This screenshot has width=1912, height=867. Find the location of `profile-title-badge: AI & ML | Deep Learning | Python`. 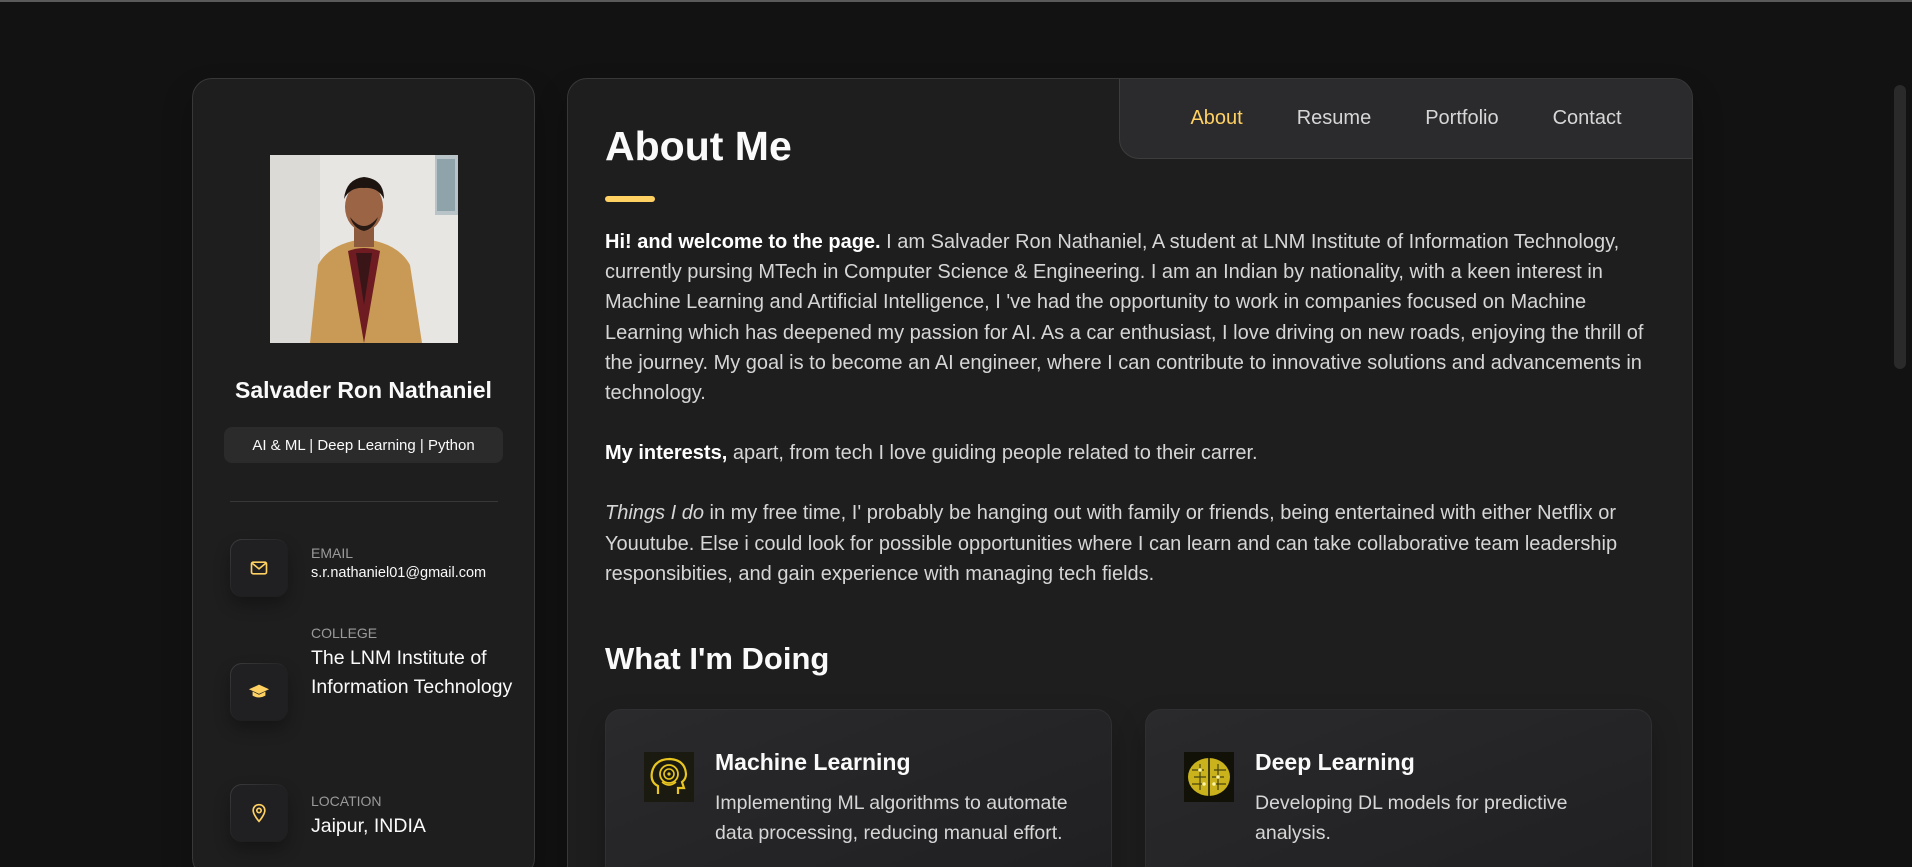

profile-title-badge: AI & ML | Deep Learning | Python is located at coordinates (363, 445).